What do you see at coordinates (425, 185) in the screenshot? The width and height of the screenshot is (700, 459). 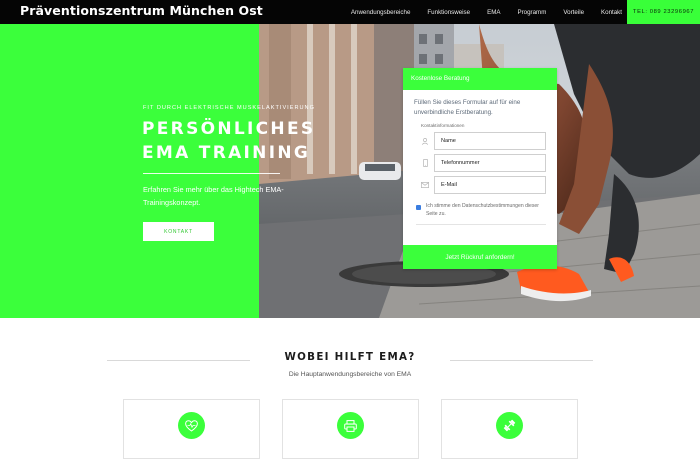 I see `email-icon` at bounding box center [425, 185].